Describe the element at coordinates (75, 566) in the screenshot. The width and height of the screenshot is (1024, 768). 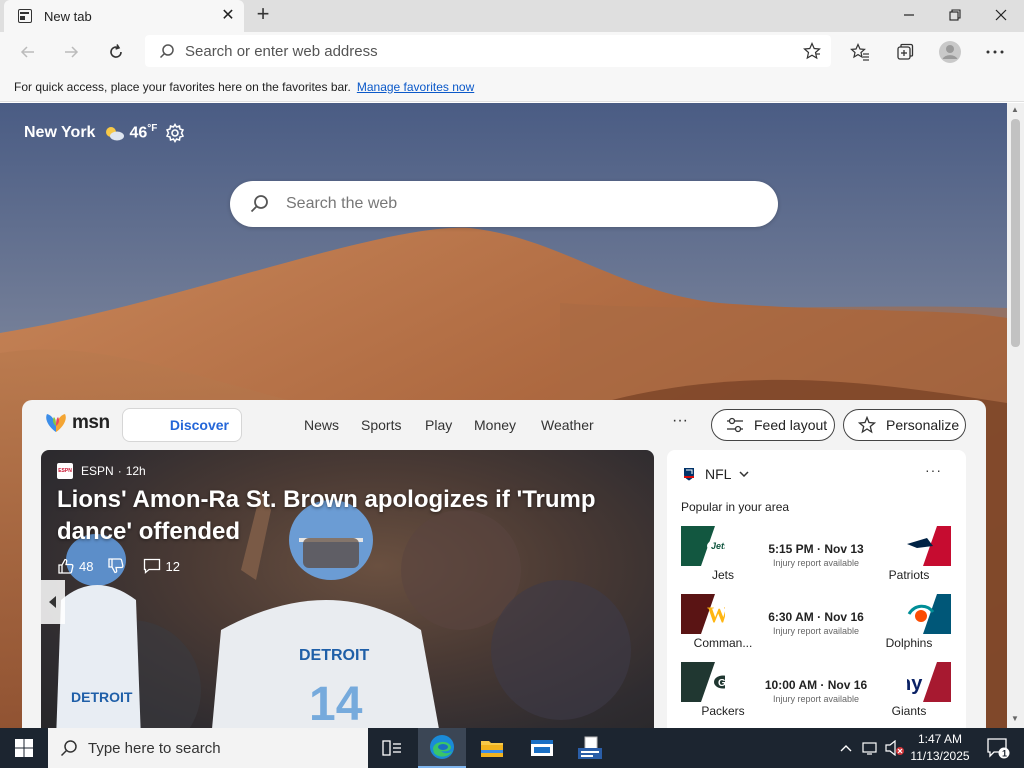
I see `like-button: 48` at that location.